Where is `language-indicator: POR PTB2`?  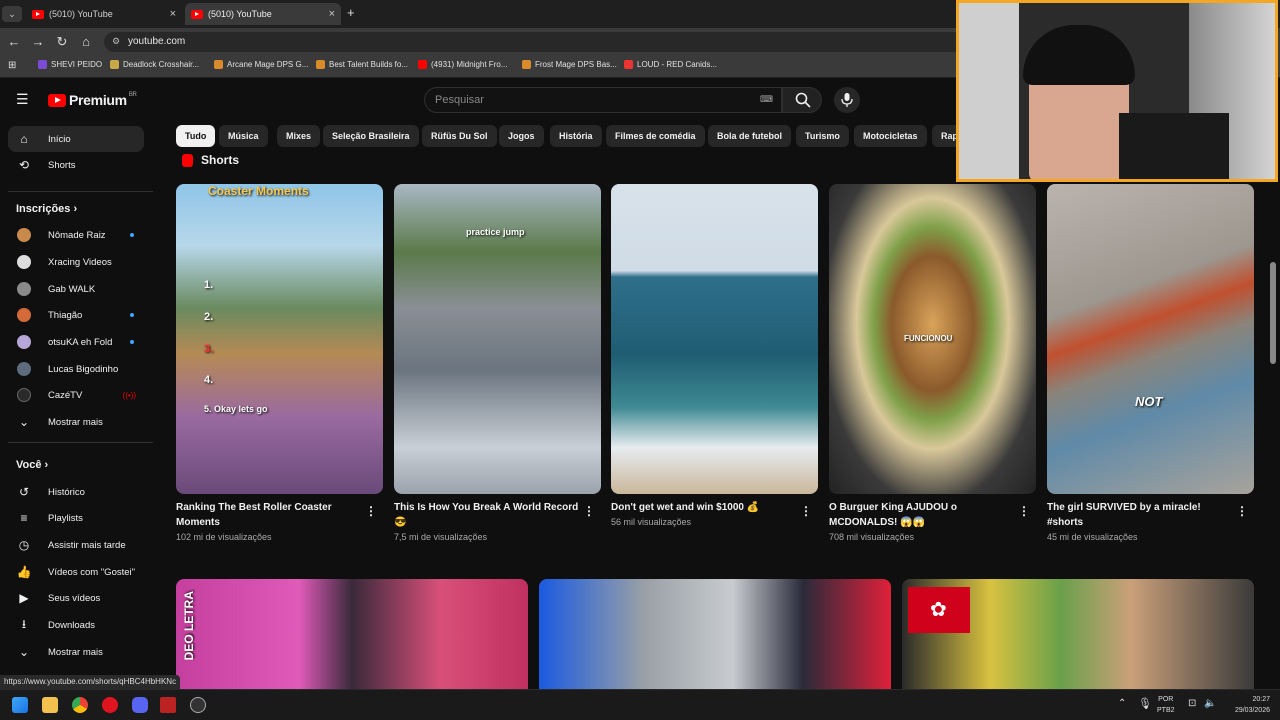
language-indicator: POR PTB2 is located at coordinates (1166, 705).